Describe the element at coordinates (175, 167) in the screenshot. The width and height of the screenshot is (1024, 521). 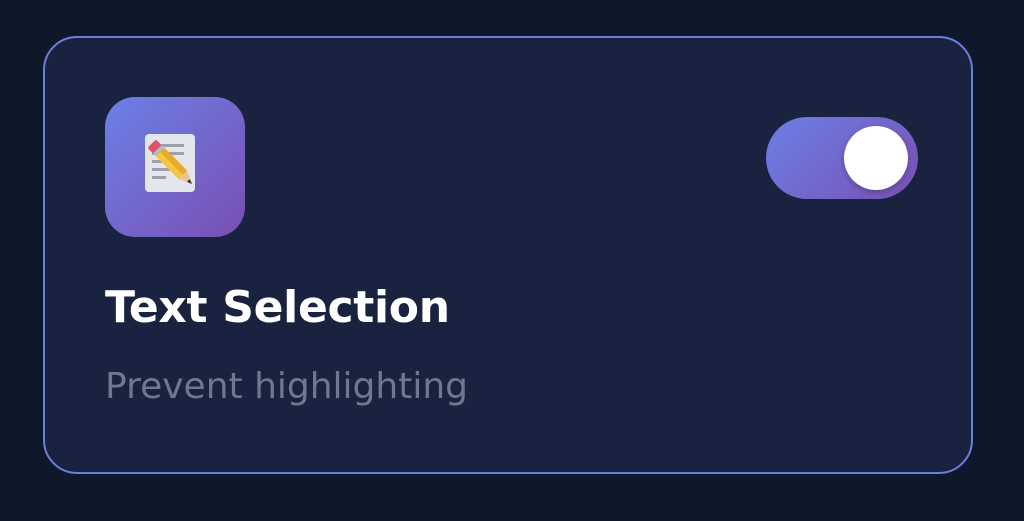
I see `memo-pencil-icon` at that location.